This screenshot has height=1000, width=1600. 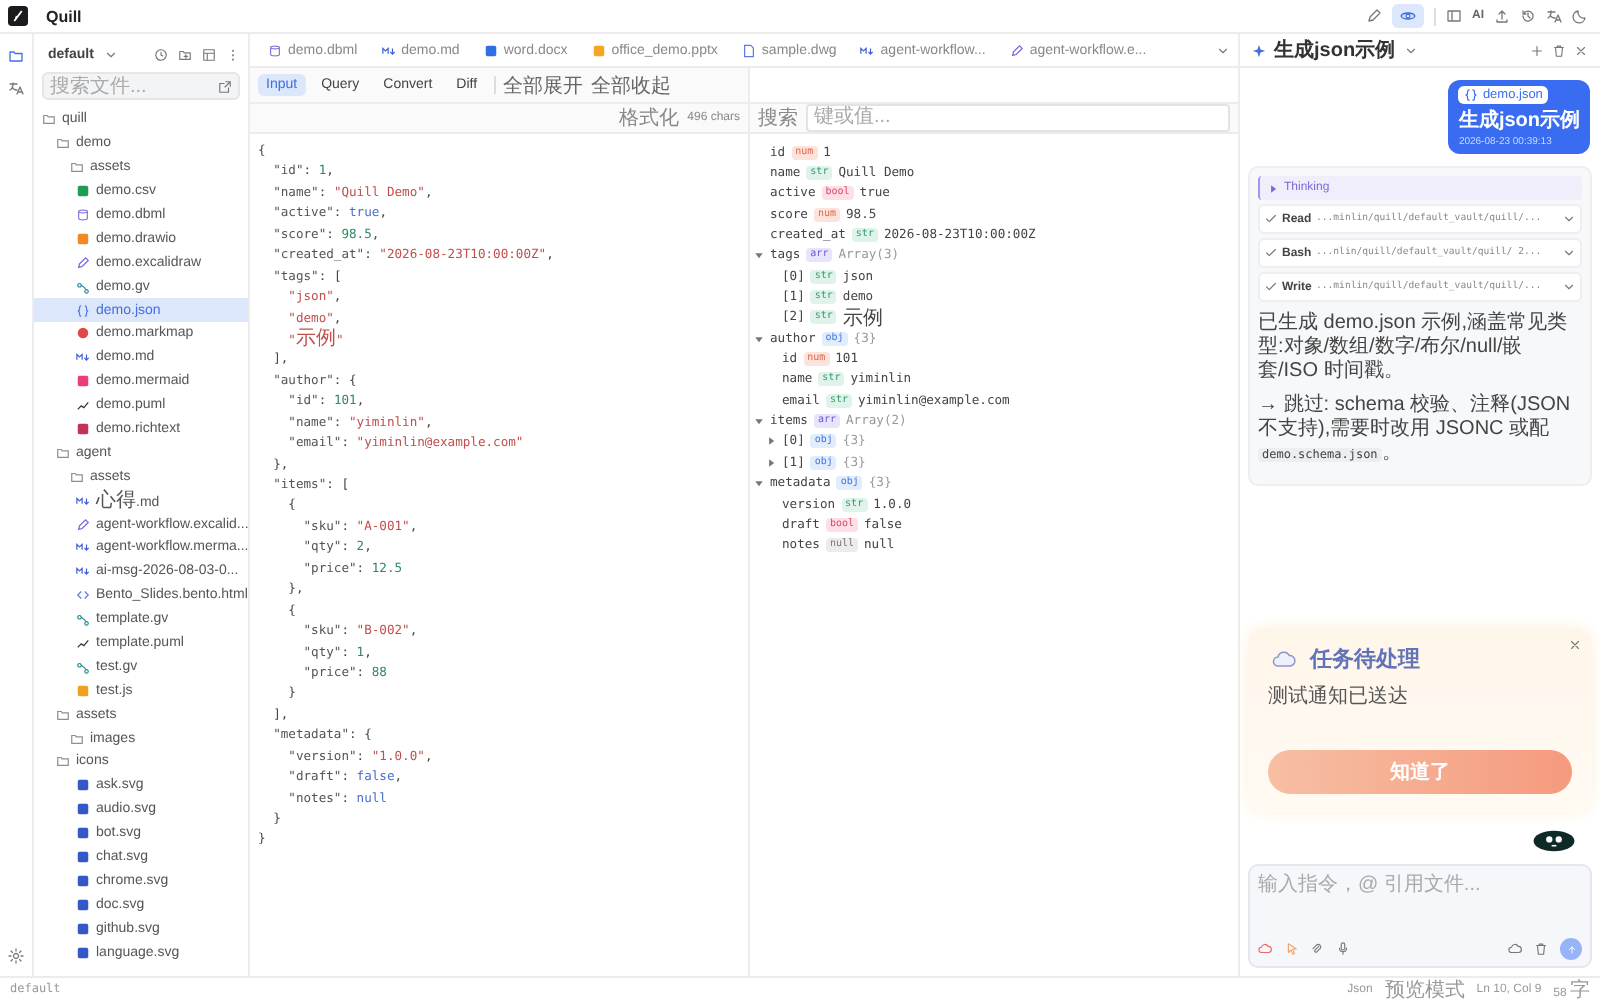 I want to click on external-icon, so click(x=225, y=86).